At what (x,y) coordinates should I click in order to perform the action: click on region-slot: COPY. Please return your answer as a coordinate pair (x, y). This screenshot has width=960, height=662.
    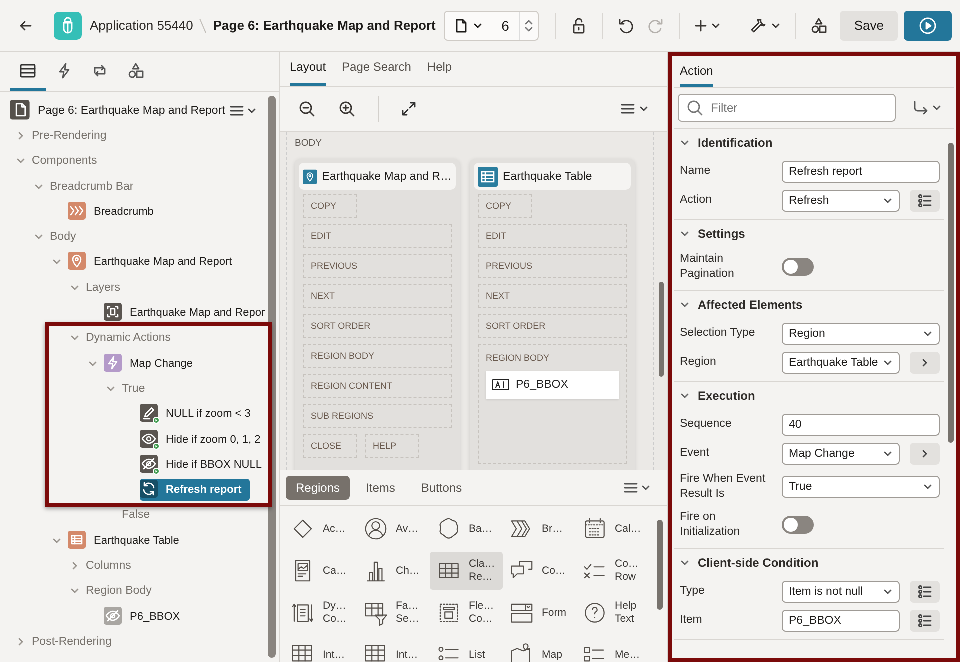
    Looking at the image, I should click on (330, 206).